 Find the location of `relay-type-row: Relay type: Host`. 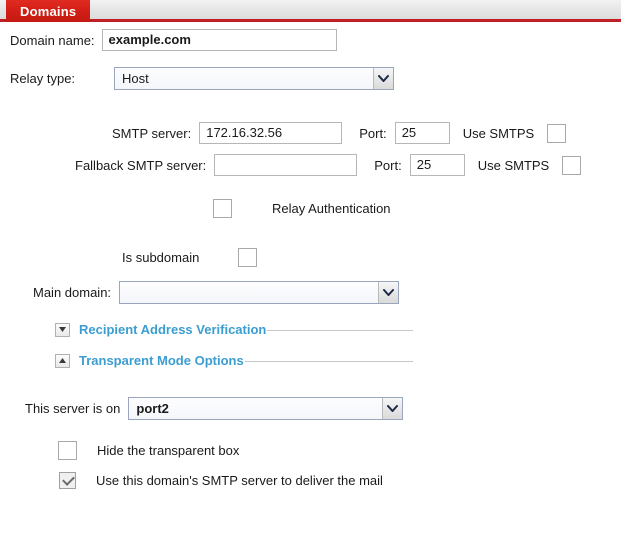

relay-type-row: Relay type: Host is located at coordinates (202, 78).